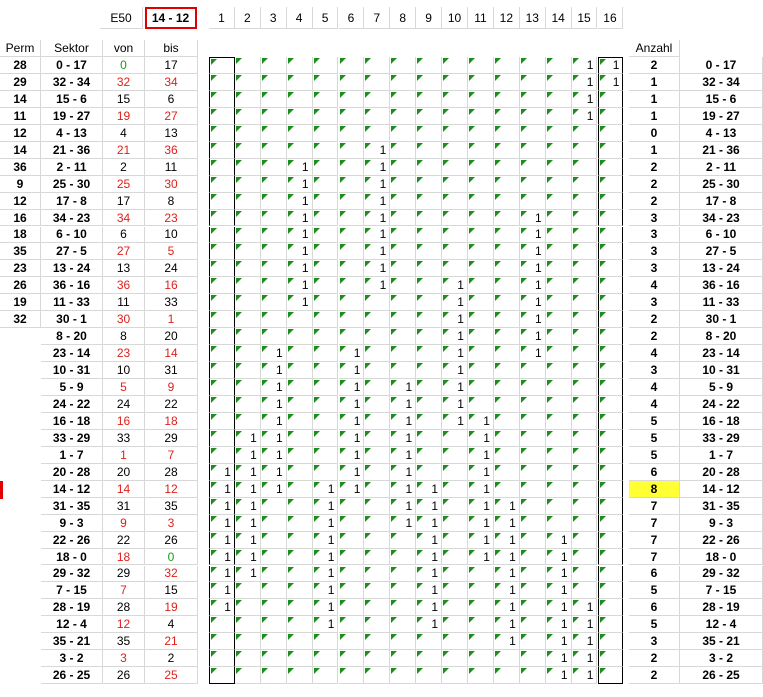  Describe the element at coordinates (72, 438) in the screenshot. I see `sektor-cell: 33 - 29` at that location.